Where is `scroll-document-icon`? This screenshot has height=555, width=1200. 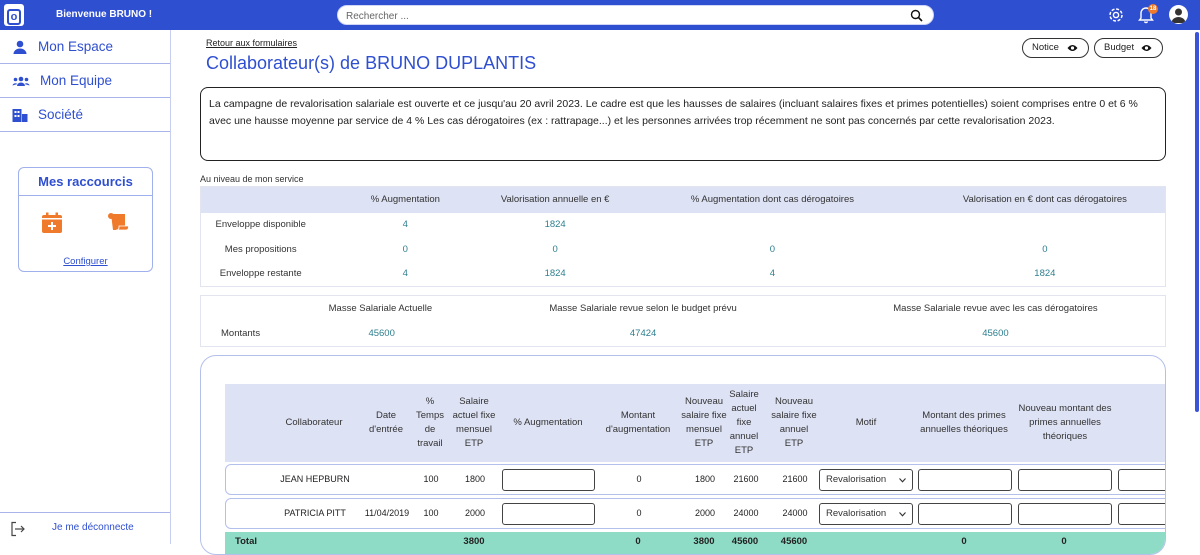 scroll-document-icon is located at coordinates (118, 222).